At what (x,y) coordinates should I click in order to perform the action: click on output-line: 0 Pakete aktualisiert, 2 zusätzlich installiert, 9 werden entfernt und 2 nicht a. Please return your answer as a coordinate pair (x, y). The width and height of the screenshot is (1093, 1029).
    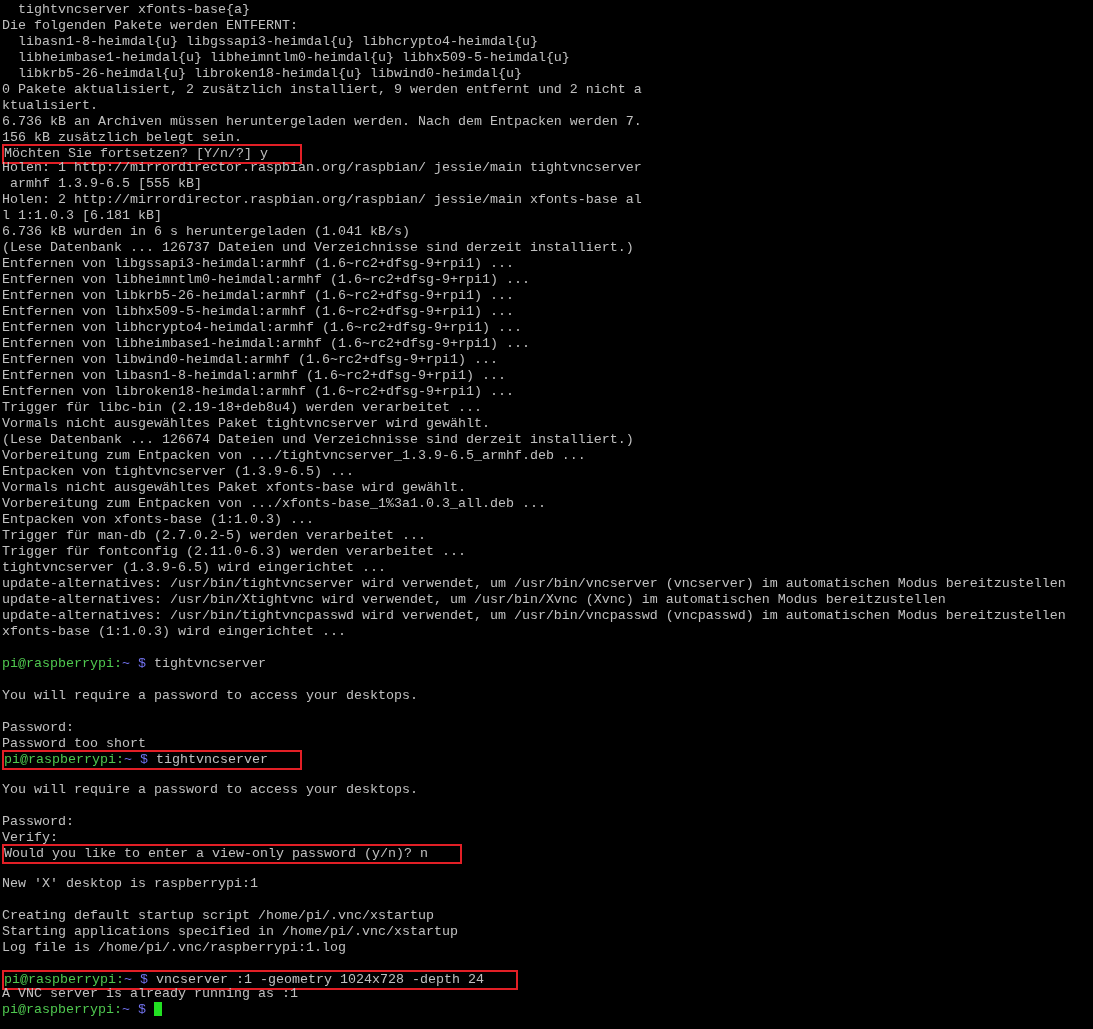
    Looking at the image, I should click on (322, 89).